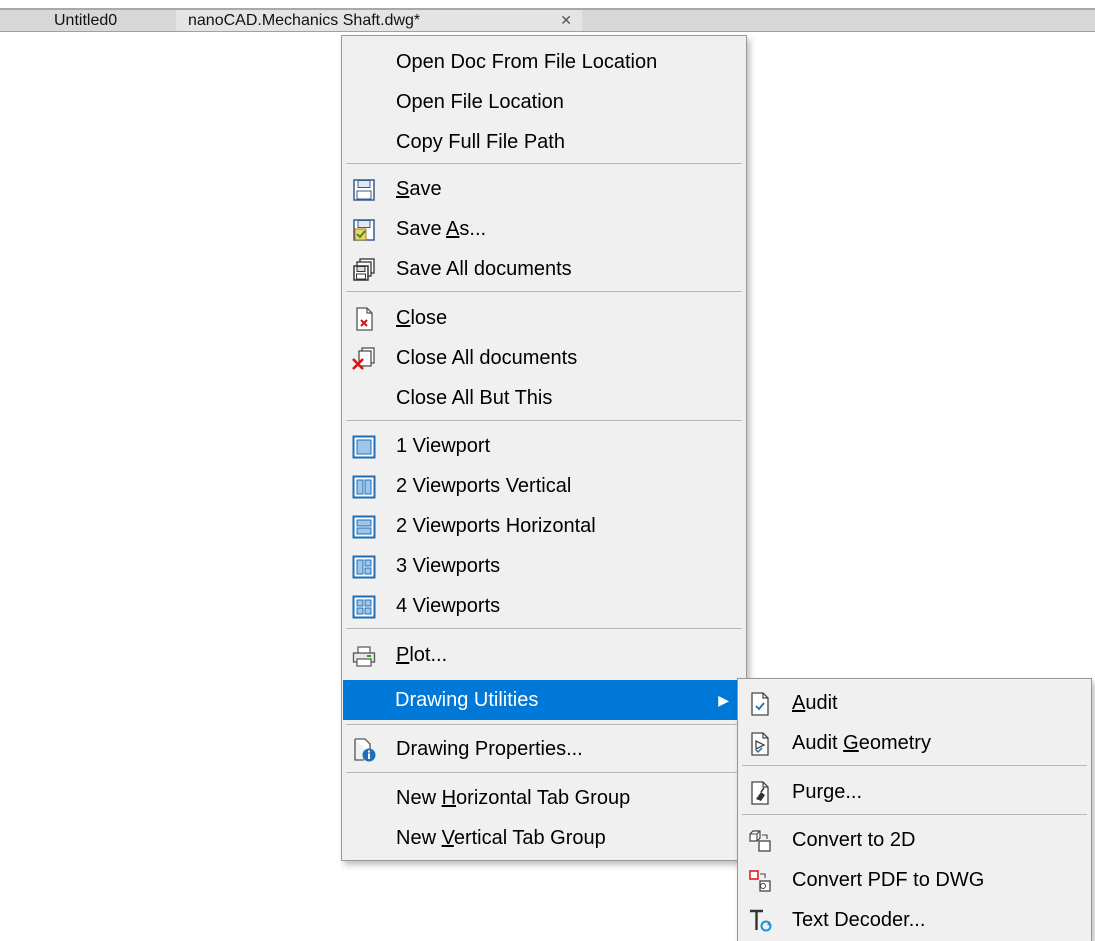 The image size is (1095, 941). Describe the element at coordinates (760, 793) in the screenshot. I see `purge-icon` at that location.